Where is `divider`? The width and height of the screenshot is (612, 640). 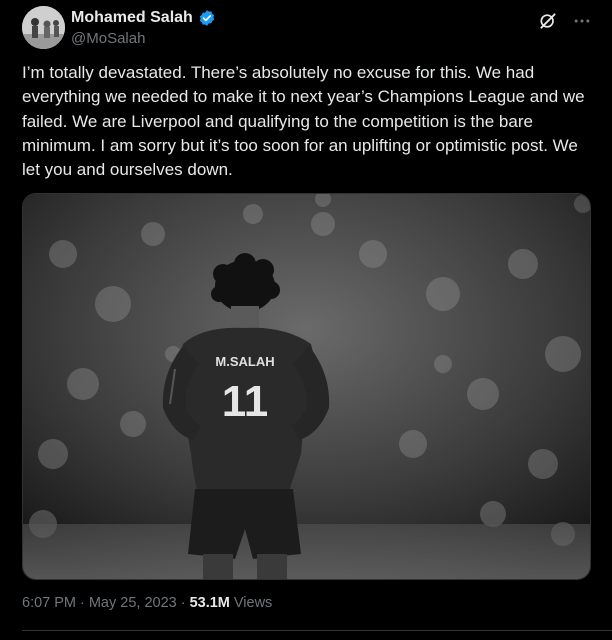
divider is located at coordinates (317, 630).